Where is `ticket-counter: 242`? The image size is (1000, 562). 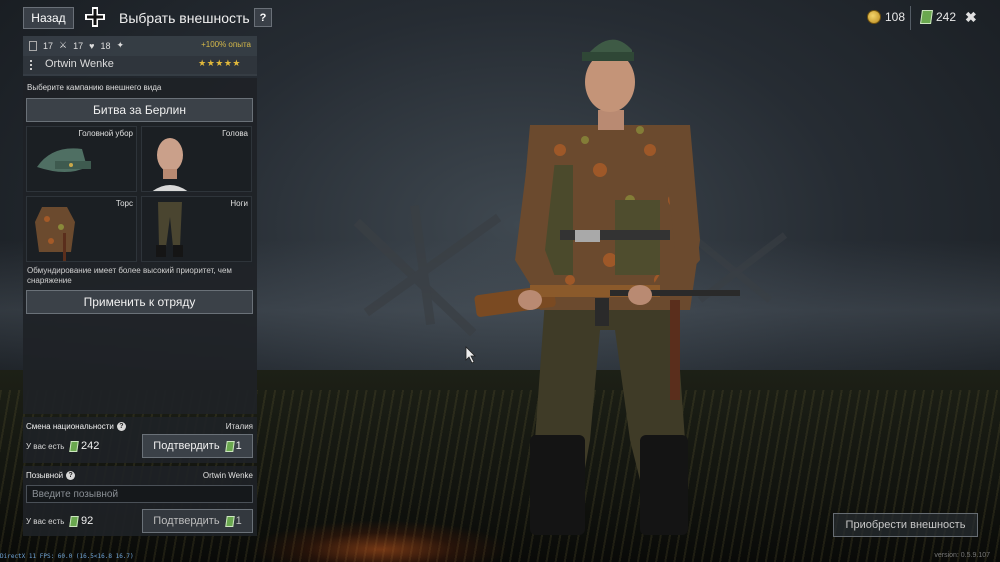
ticket-counter: 242 is located at coordinates (938, 17).